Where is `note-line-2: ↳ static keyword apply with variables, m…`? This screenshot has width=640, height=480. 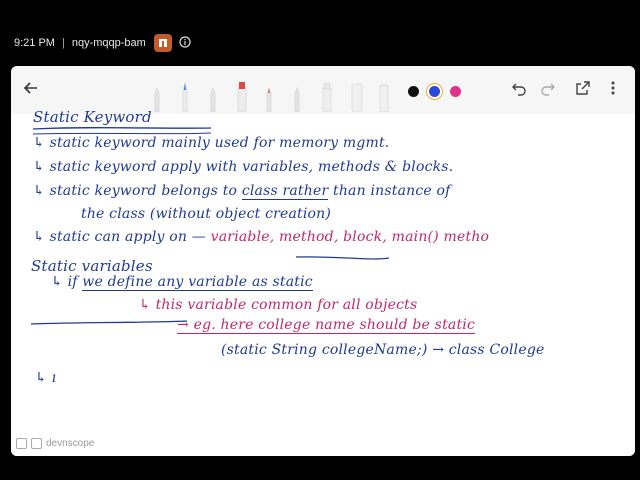
note-line-2: ↳ static keyword apply with variables, m… is located at coordinates (243, 167).